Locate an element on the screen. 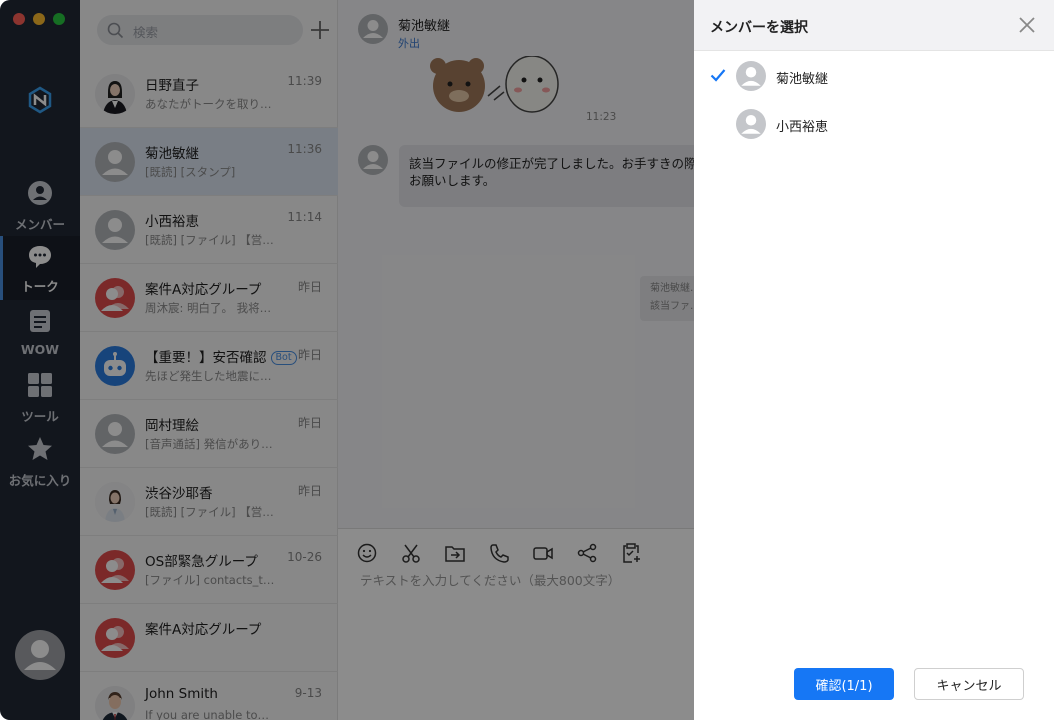 The image size is (1054, 720). member-name: 菊池敏継 is located at coordinates (802, 79).